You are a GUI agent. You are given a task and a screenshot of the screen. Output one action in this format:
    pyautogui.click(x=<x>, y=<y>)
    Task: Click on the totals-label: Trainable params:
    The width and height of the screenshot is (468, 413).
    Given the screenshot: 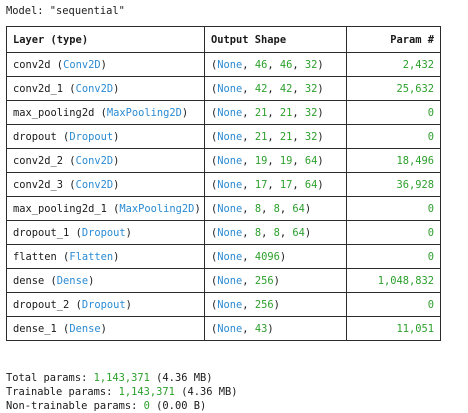 What is the action you would take?
    pyautogui.click(x=59, y=392)
    